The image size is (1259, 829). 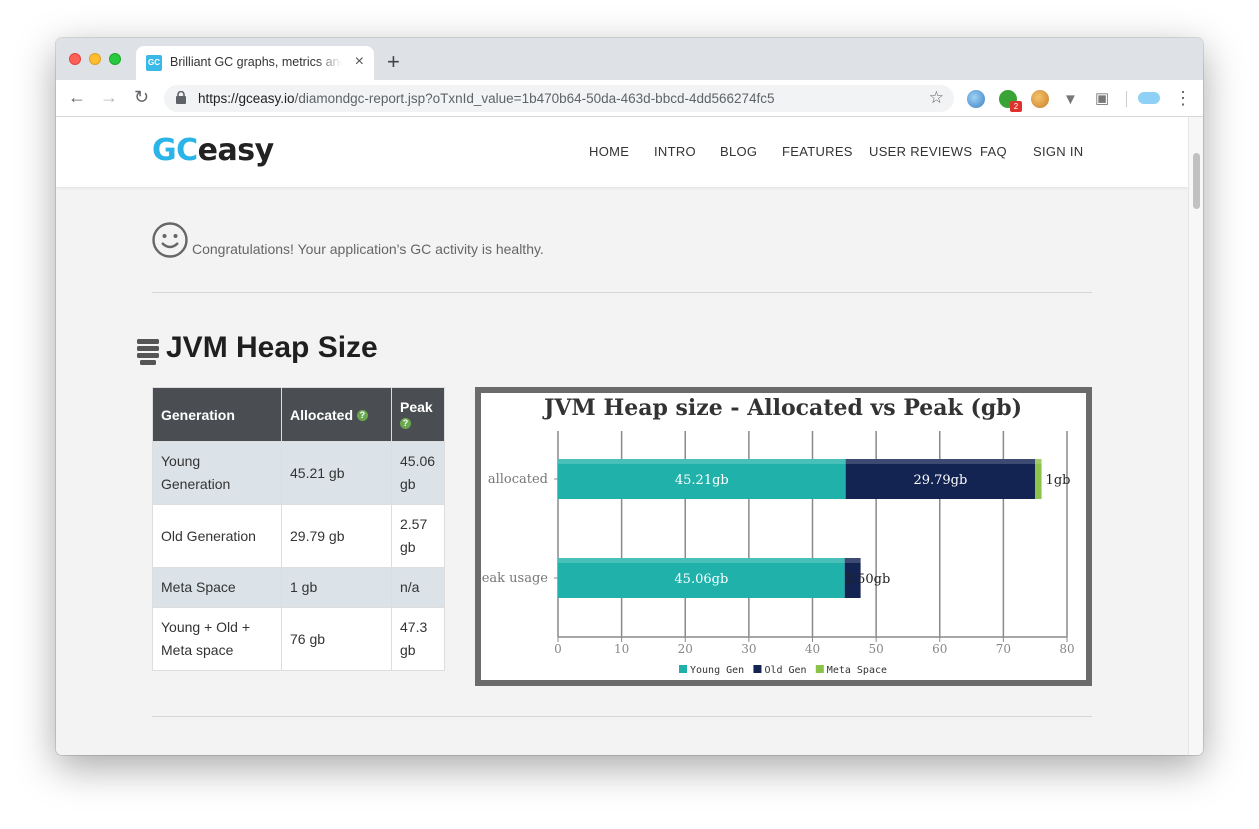 What do you see at coordinates (868, 579) in the screenshot?
I see `bar-data-label: 2.50gb` at bounding box center [868, 579].